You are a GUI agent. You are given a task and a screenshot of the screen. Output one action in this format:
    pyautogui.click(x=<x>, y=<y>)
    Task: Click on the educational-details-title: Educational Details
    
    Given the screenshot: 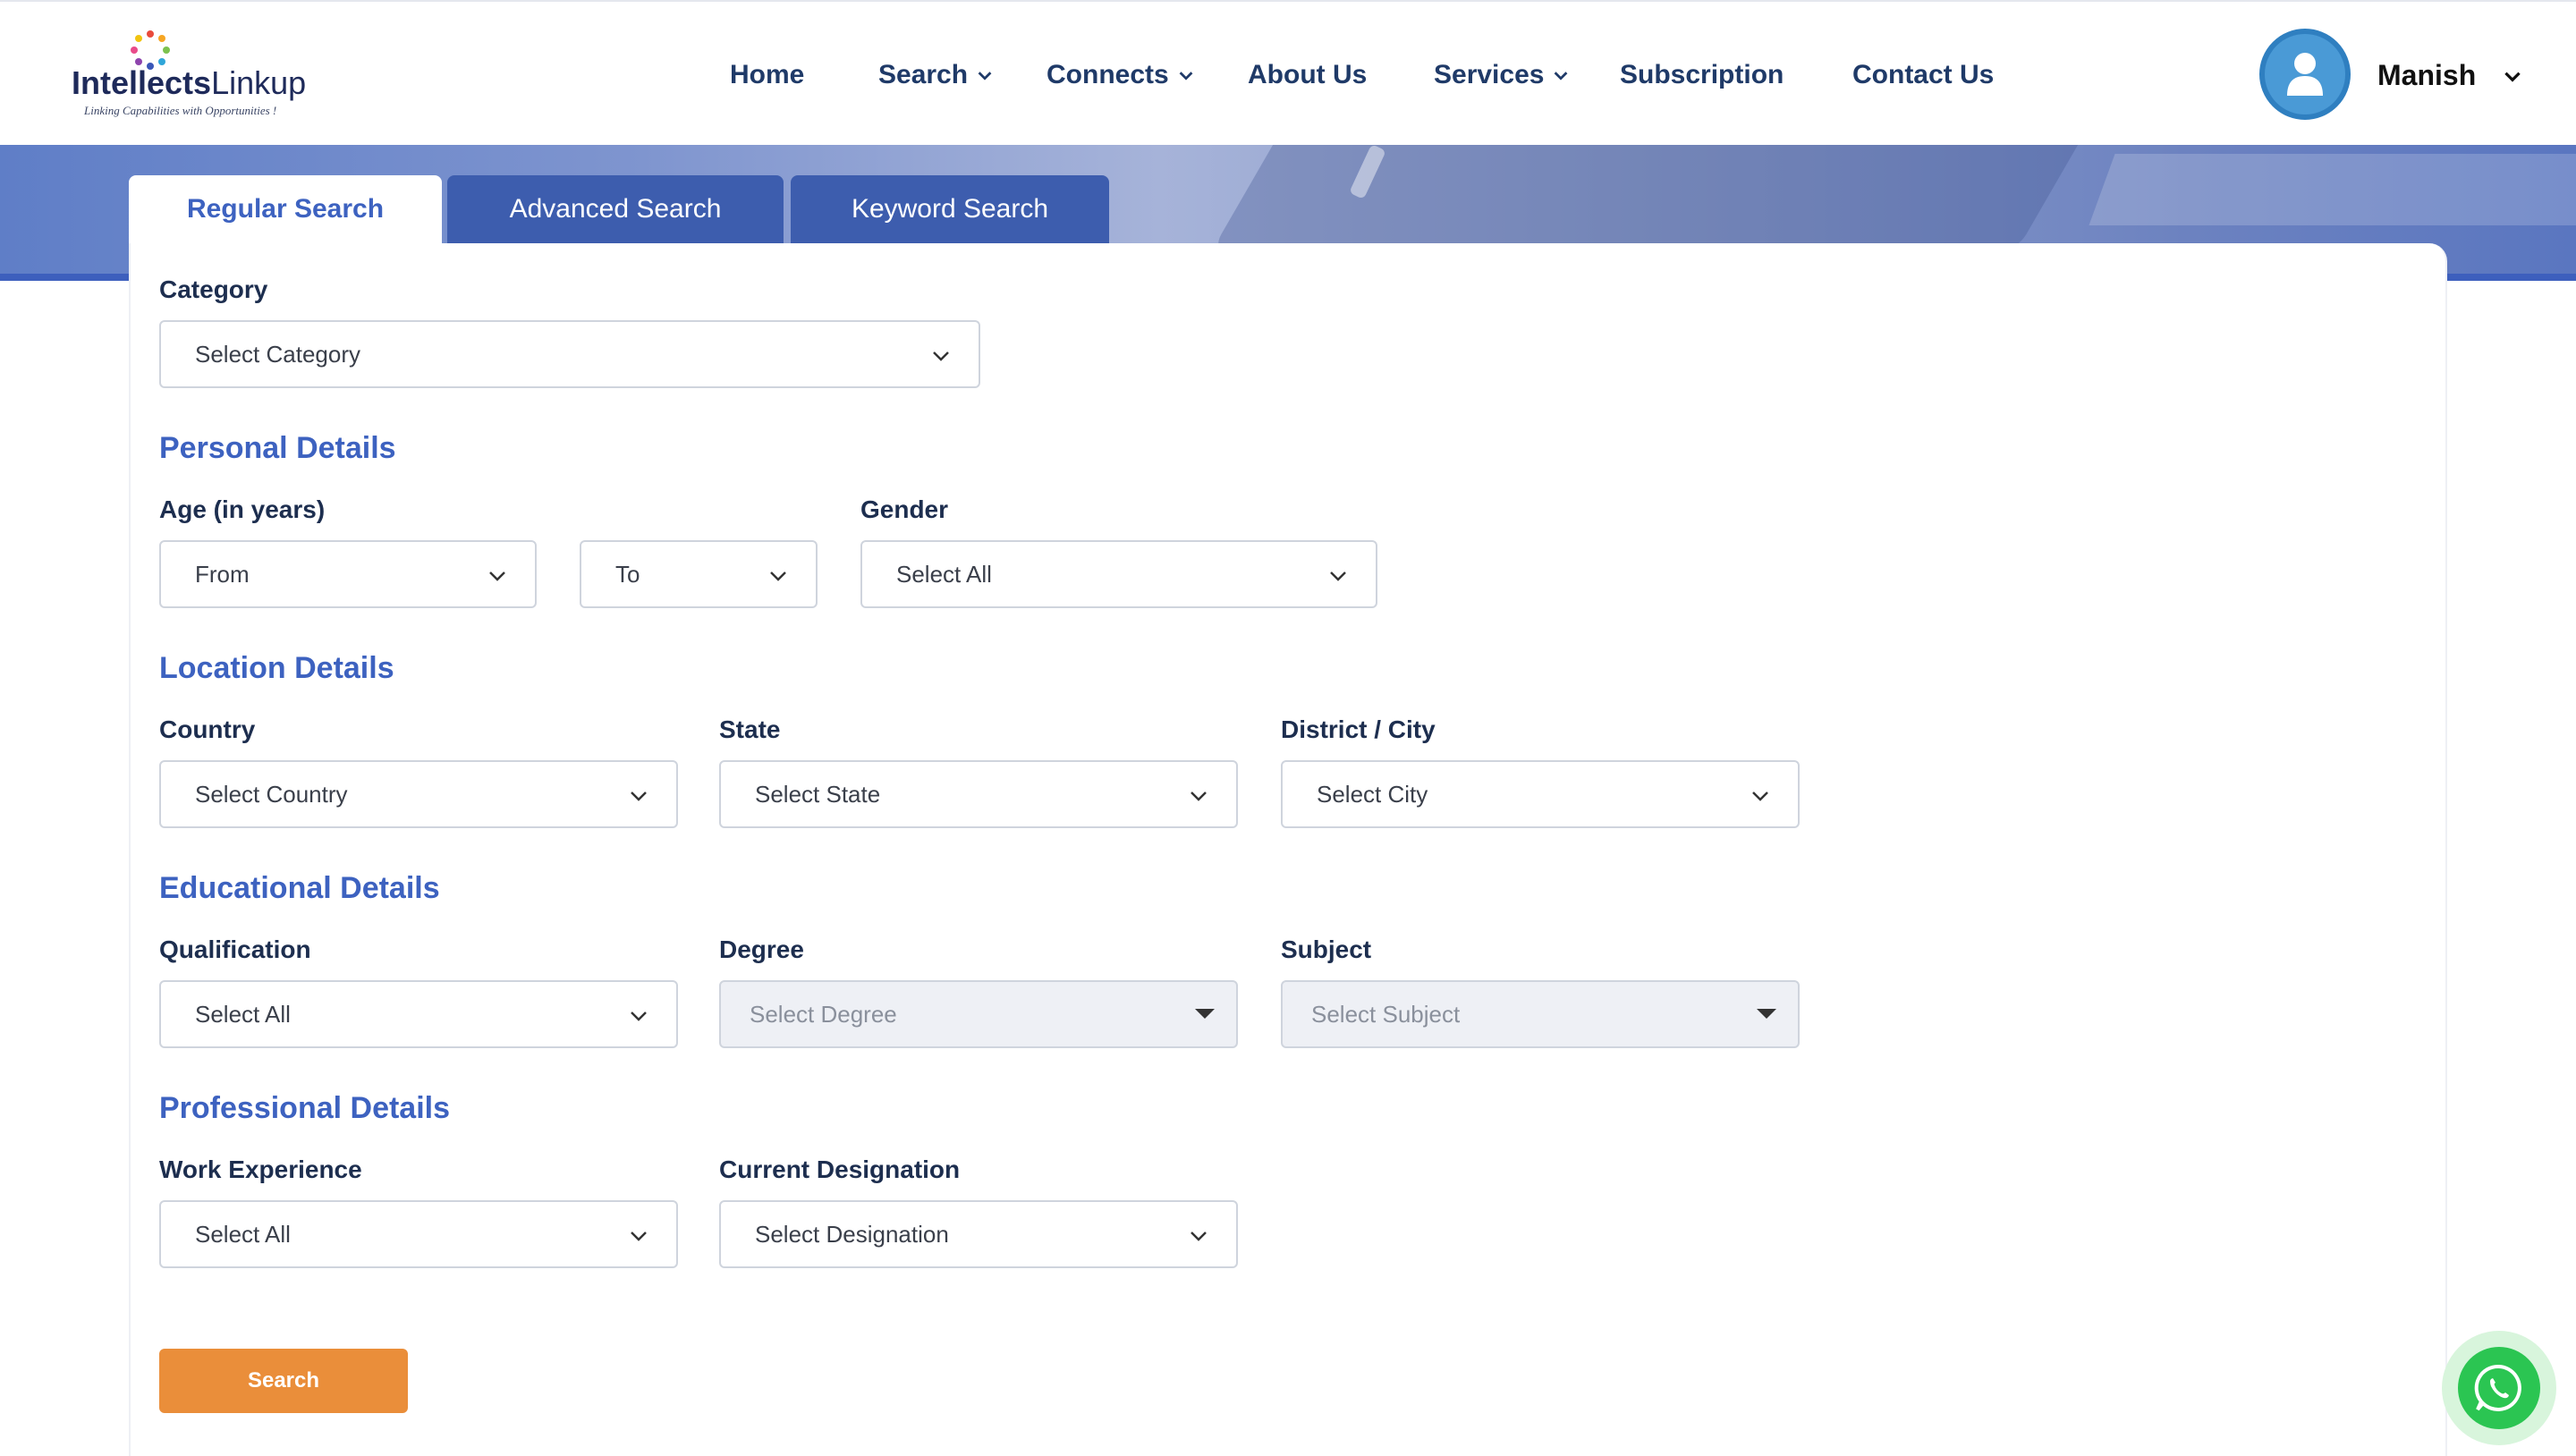 What is the action you would take?
    pyautogui.click(x=299, y=888)
    